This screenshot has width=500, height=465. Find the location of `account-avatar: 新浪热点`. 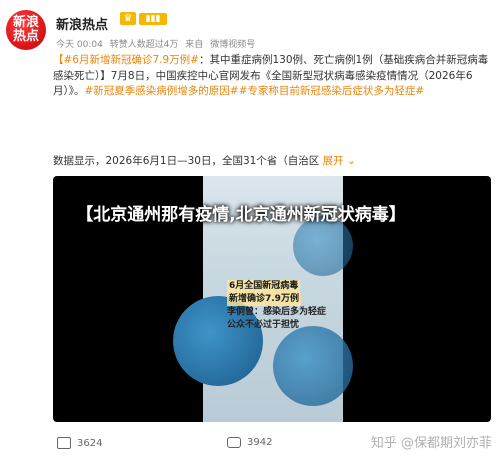

account-avatar: 新浪热点 is located at coordinates (26, 30).